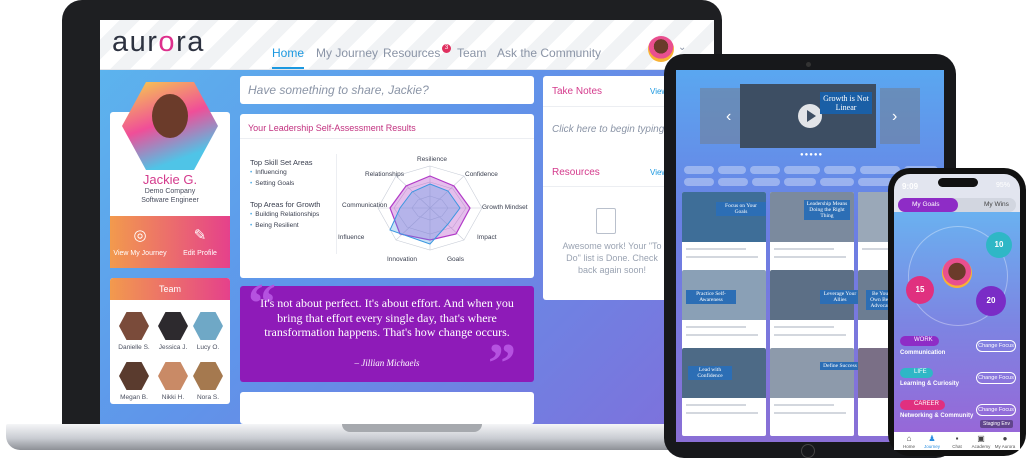 The width and height of the screenshot is (1029, 458). Describe the element at coordinates (471, 53) in the screenshot. I see `nav-team: Team` at that location.